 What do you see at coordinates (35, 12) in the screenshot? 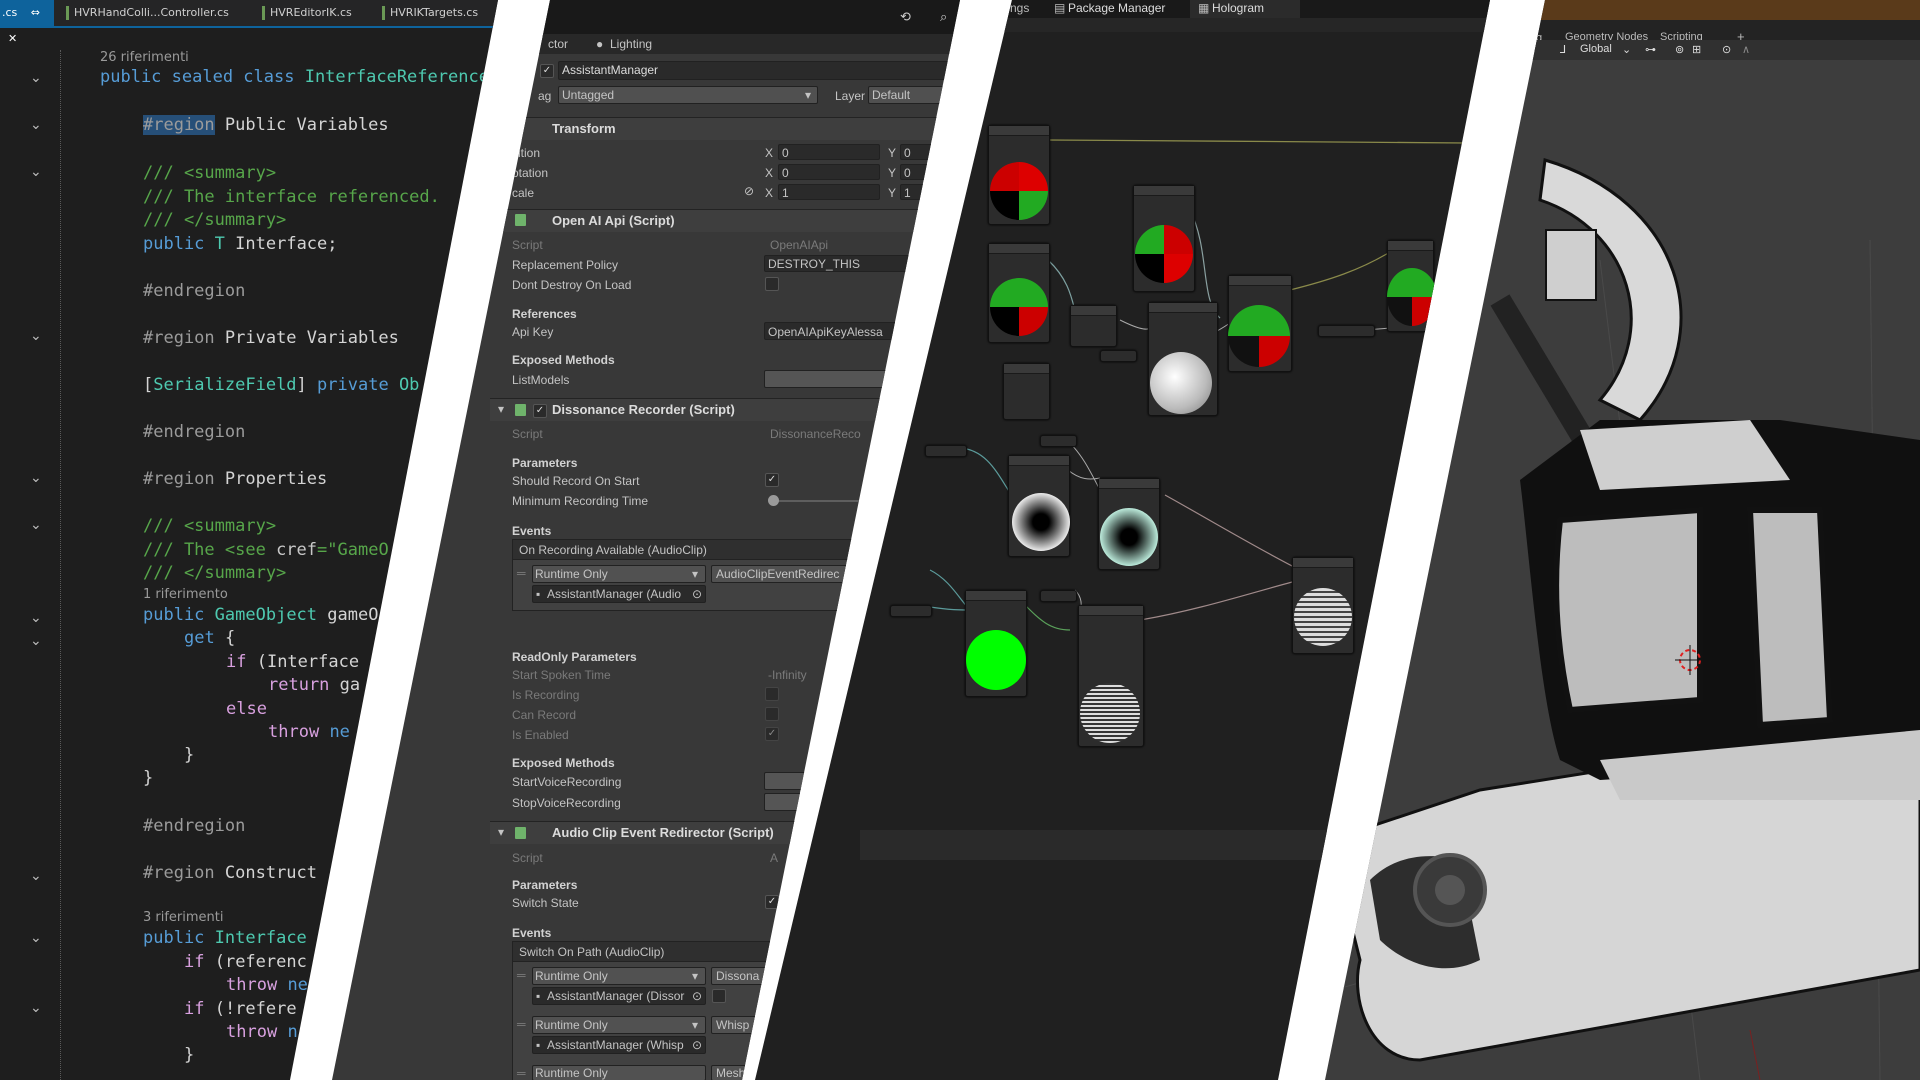
I see `pin-icon: ⇔` at bounding box center [35, 12].